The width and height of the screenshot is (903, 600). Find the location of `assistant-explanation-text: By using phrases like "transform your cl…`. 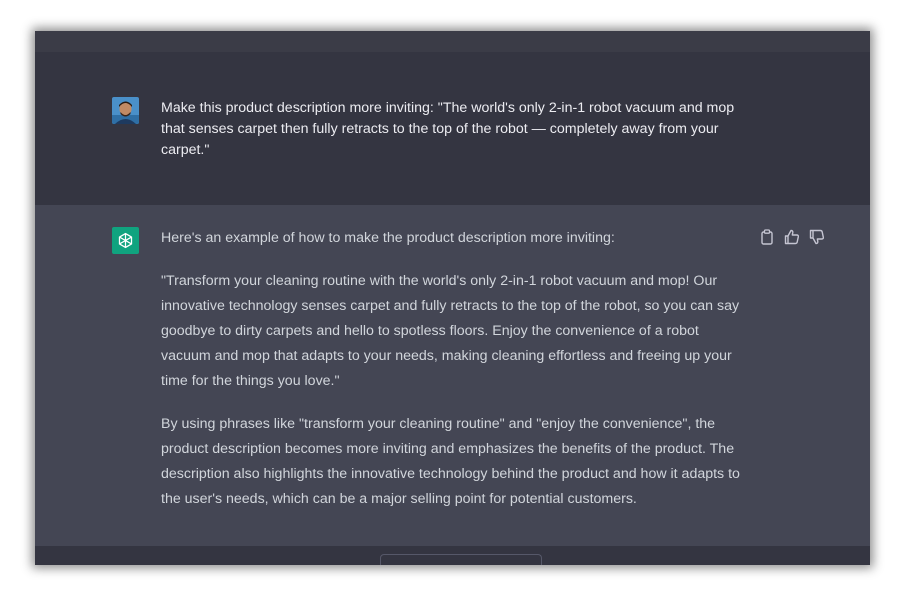

assistant-explanation-text: By using phrases like "transform your cl… is located at coordinates (450, 461).